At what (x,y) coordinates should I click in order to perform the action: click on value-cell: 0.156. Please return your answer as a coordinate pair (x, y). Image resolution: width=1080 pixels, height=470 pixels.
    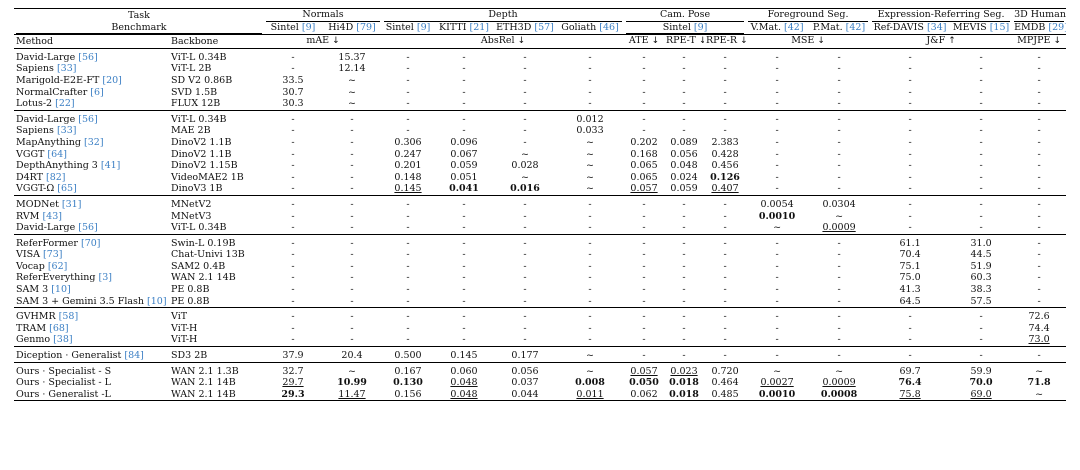
    Looking at the image, I should click on (408, 395).